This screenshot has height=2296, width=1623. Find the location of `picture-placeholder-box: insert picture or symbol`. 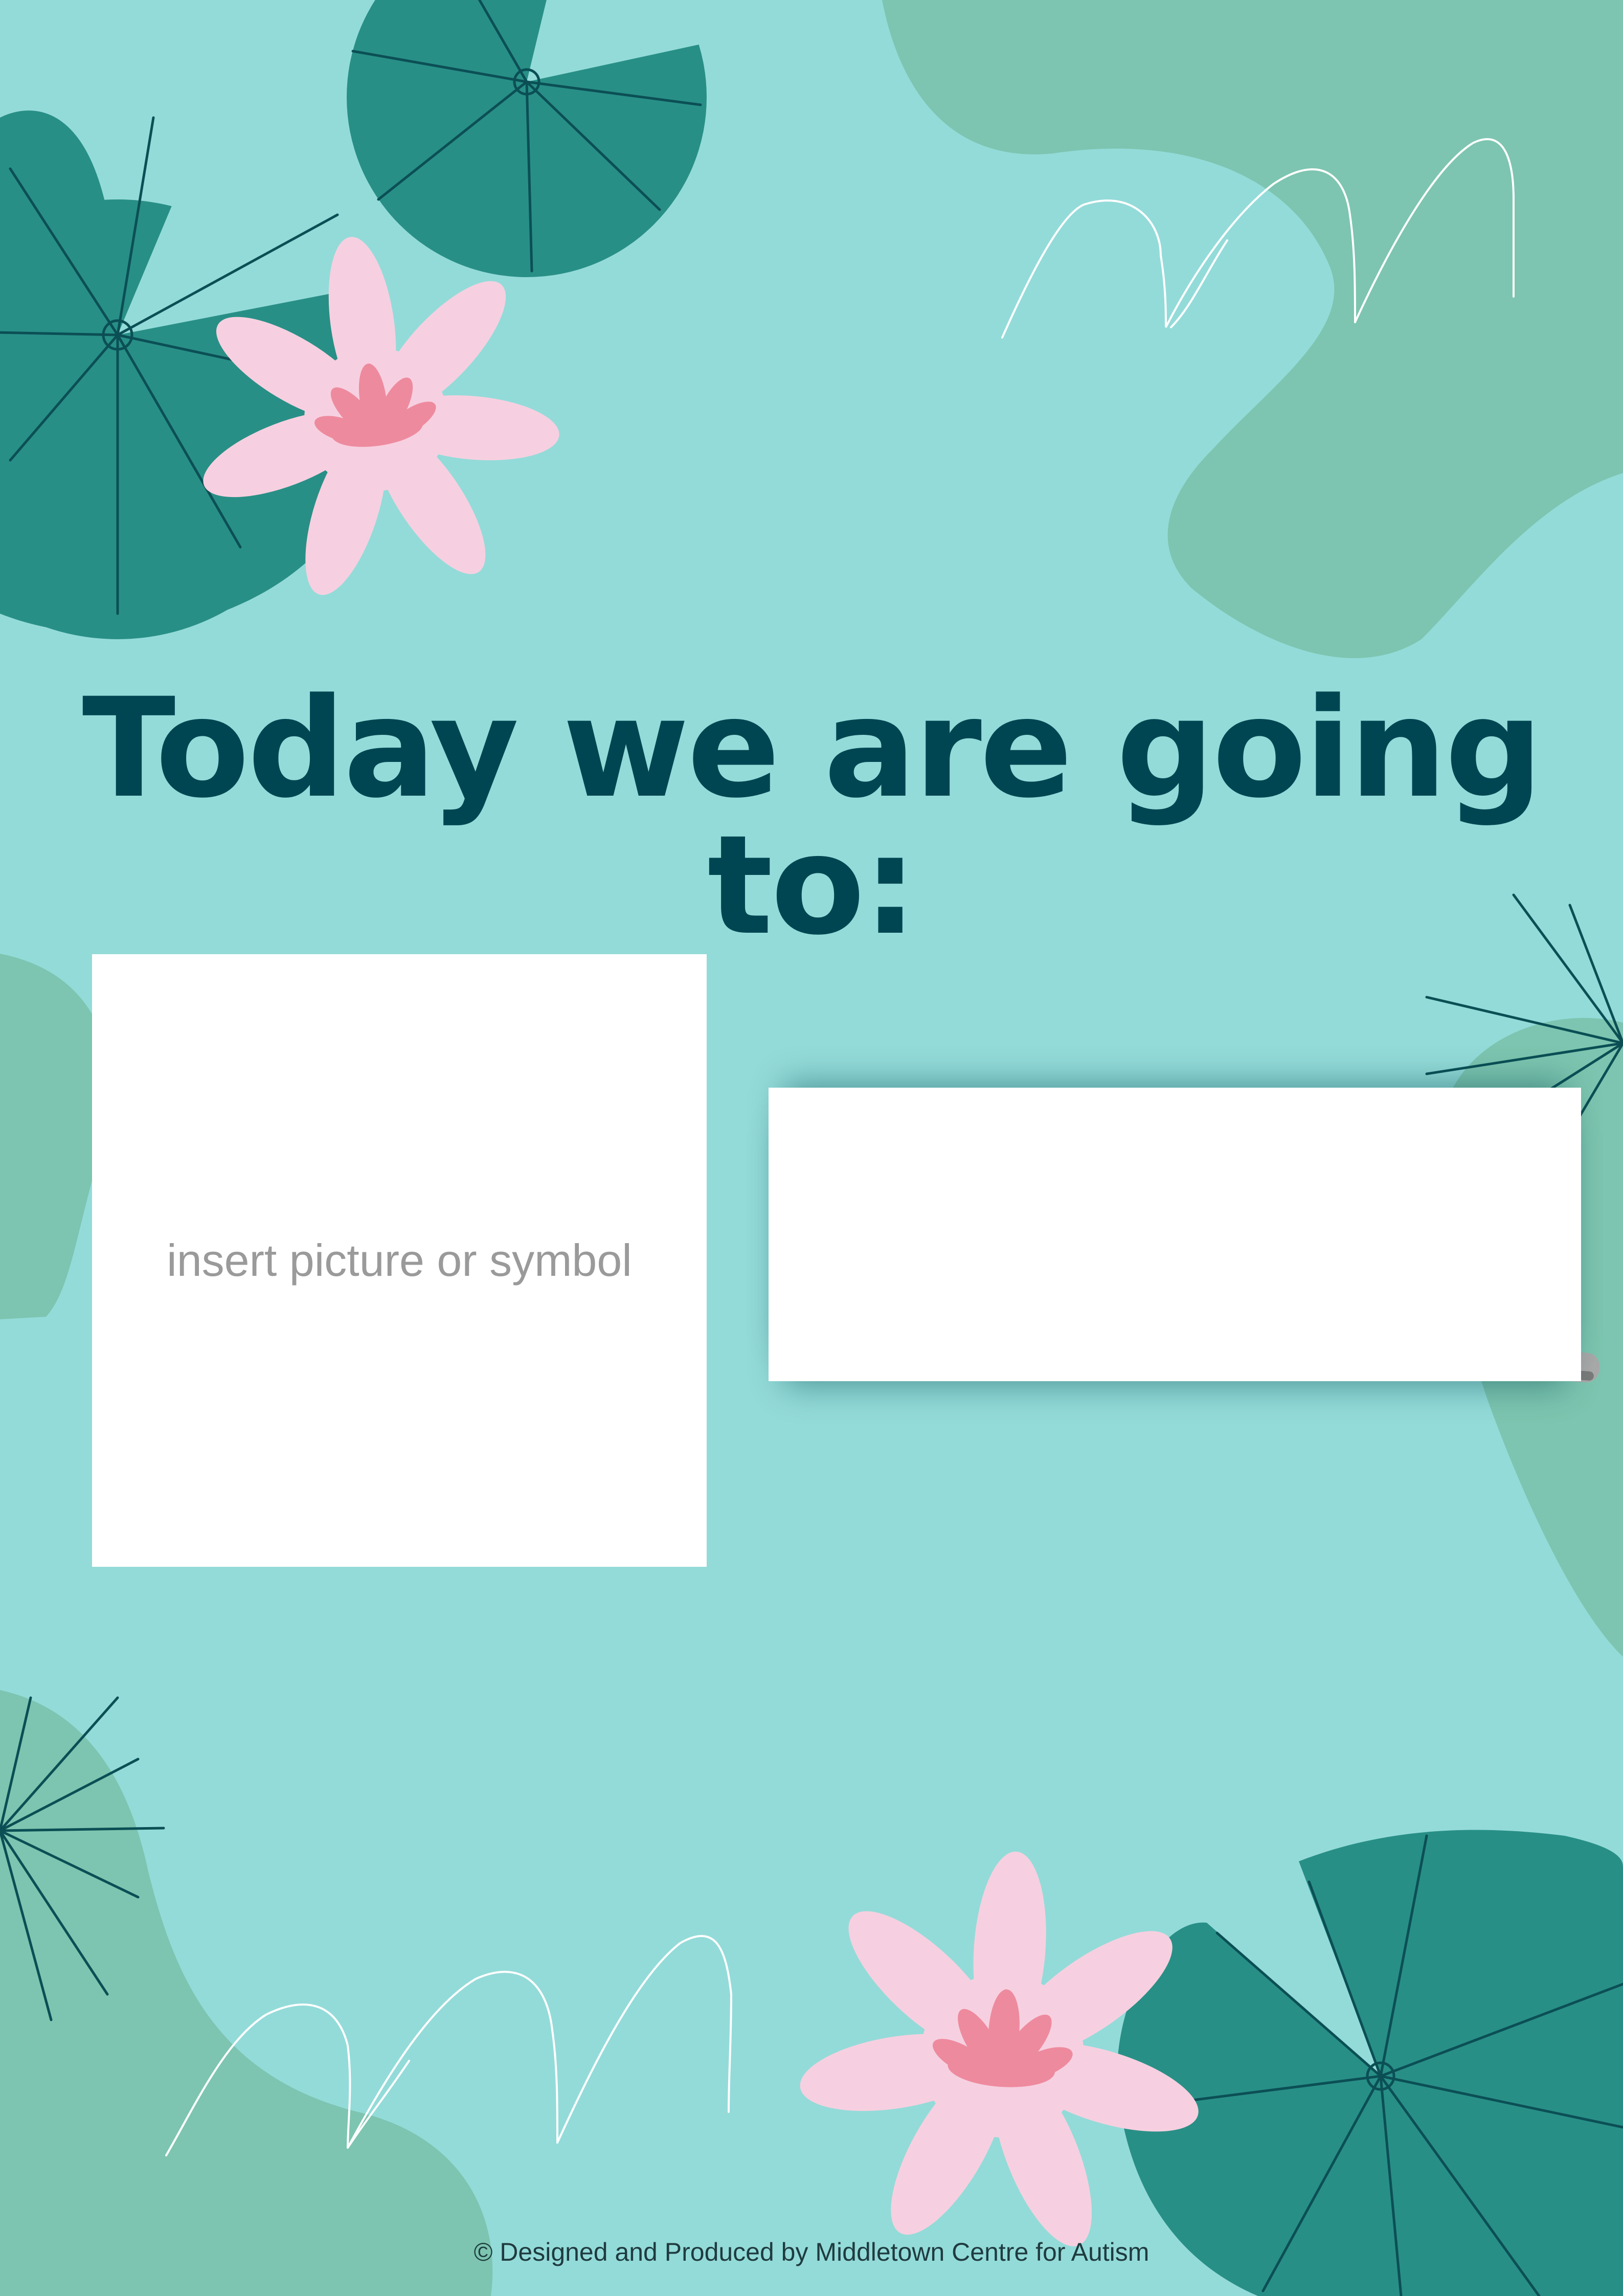

picture-placeholder-box: insert picture or symbol is located at coordinates (399, 1261).